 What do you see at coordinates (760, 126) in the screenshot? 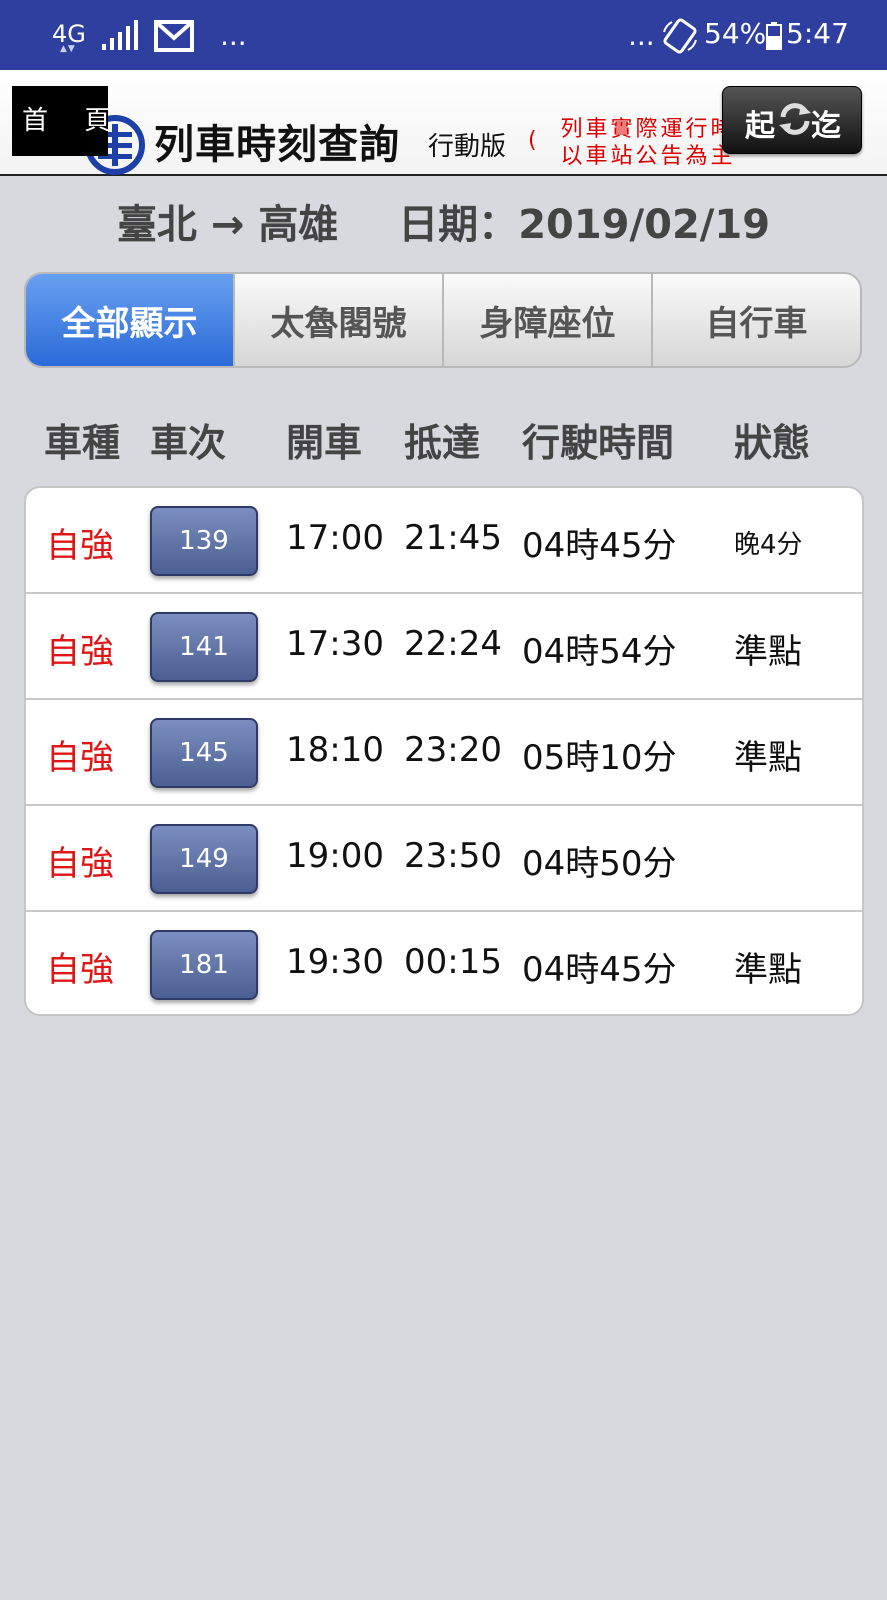
I see `swap-from-label: 起` at bounding box center [760, 126].